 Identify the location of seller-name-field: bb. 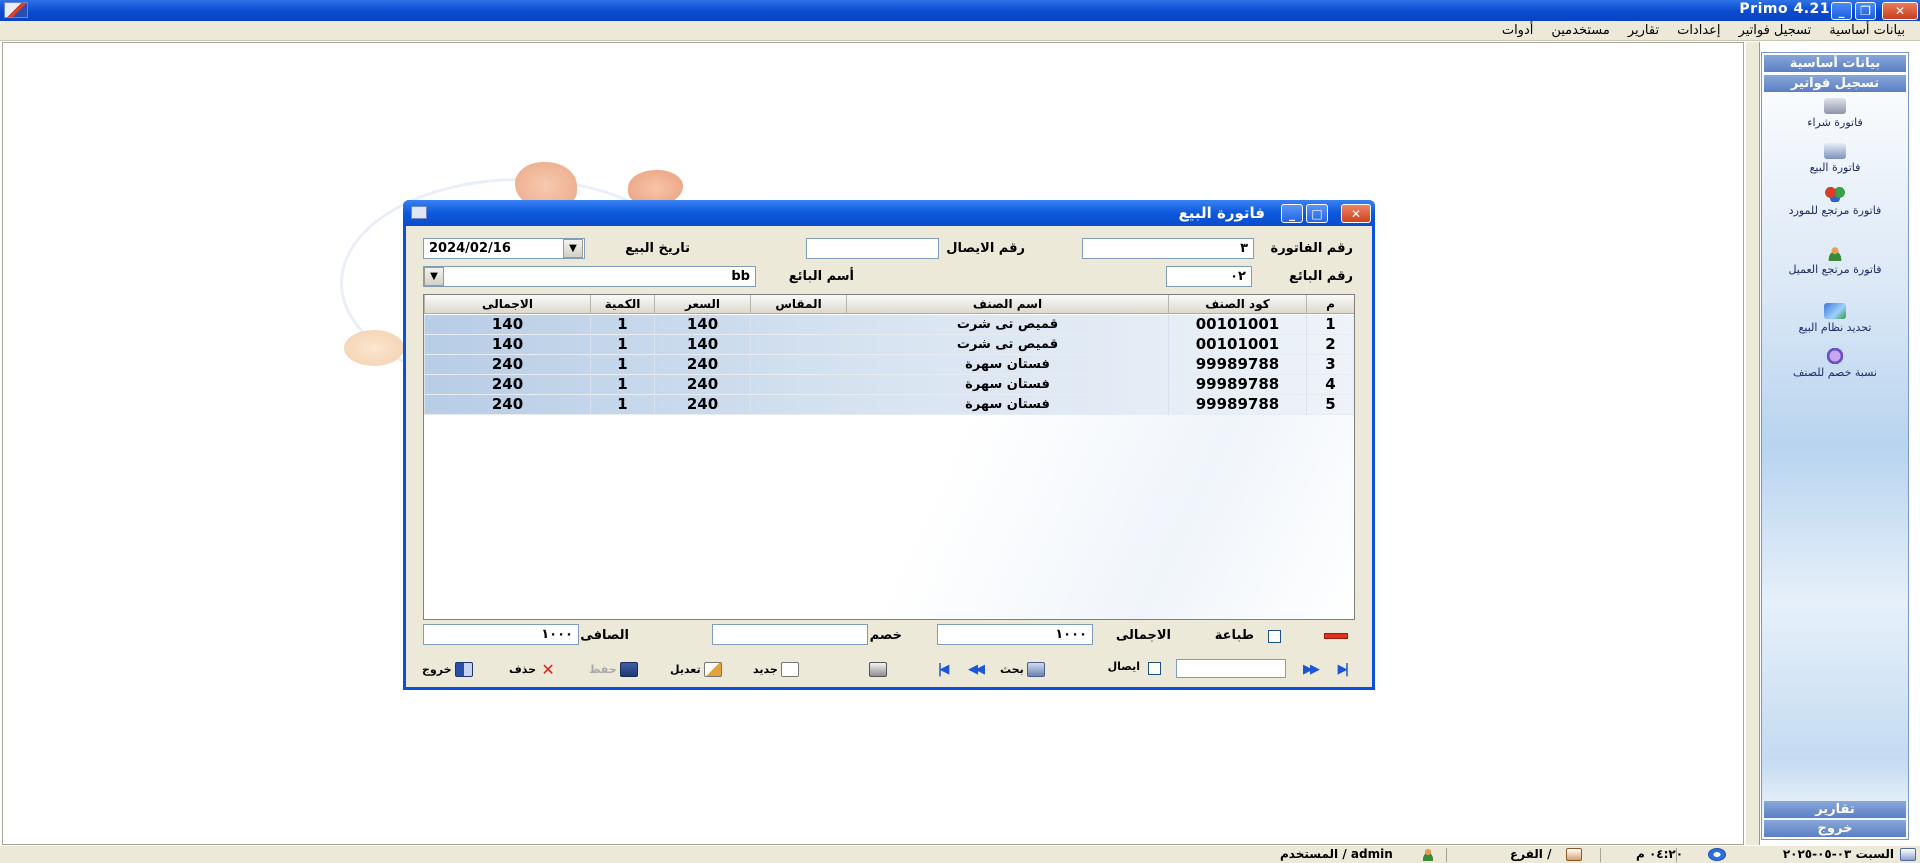
(589, 276).